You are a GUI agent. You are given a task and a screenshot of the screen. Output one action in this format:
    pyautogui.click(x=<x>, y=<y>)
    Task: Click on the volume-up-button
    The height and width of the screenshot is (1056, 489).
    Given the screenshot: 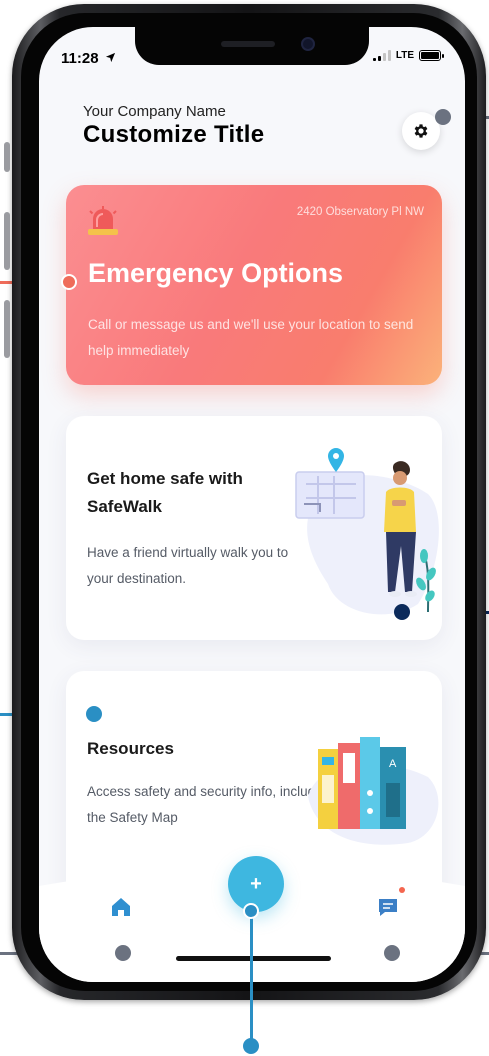 What is the action you would take?
    pyautogui.click(x=7, y=241)
    